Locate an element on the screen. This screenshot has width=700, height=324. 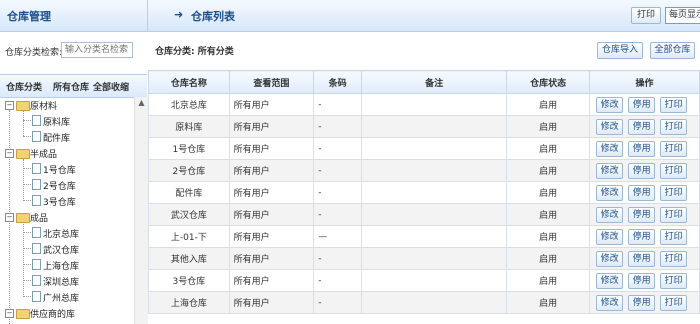
print-button: 打印 is located at coordinates (646, 15).